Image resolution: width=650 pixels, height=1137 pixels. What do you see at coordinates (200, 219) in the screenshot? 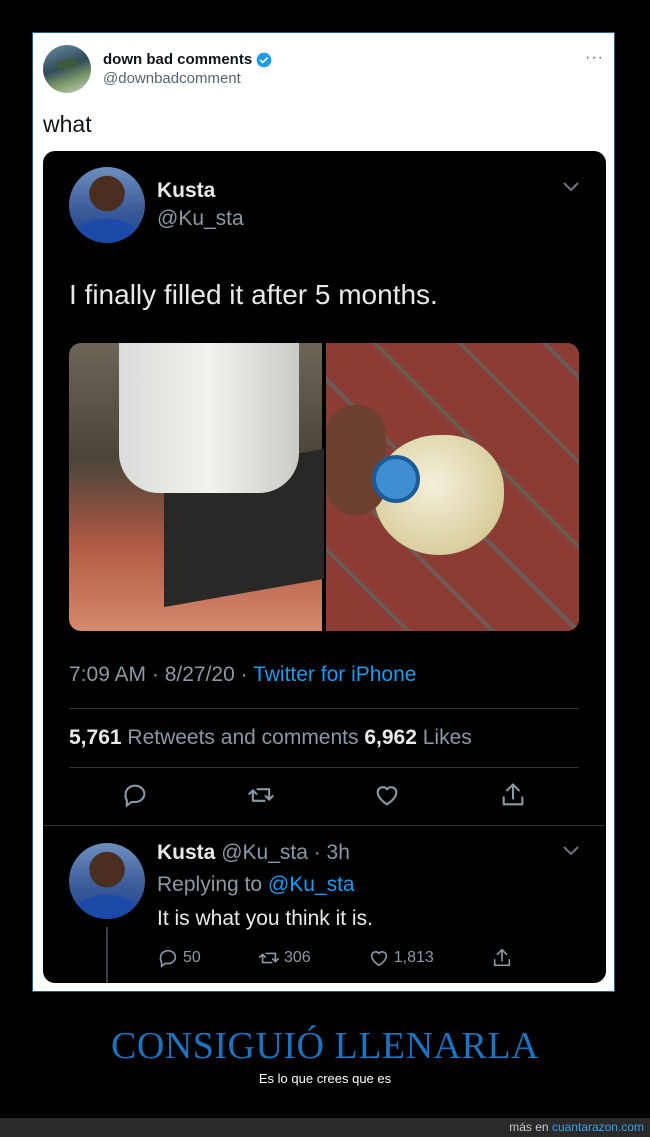
I see `user-handle: @Ku_sta` at bounding box center [200, 219].